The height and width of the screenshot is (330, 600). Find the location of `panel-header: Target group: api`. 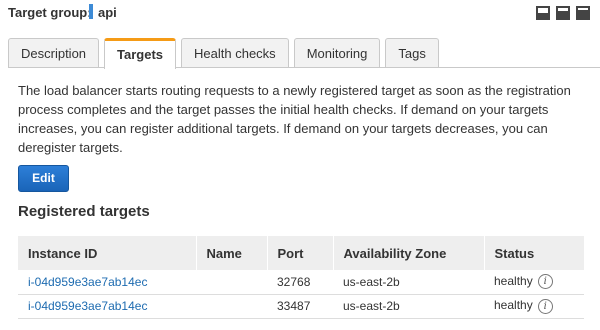

panel-header: Target group: api is located at coordinates (300, 13).